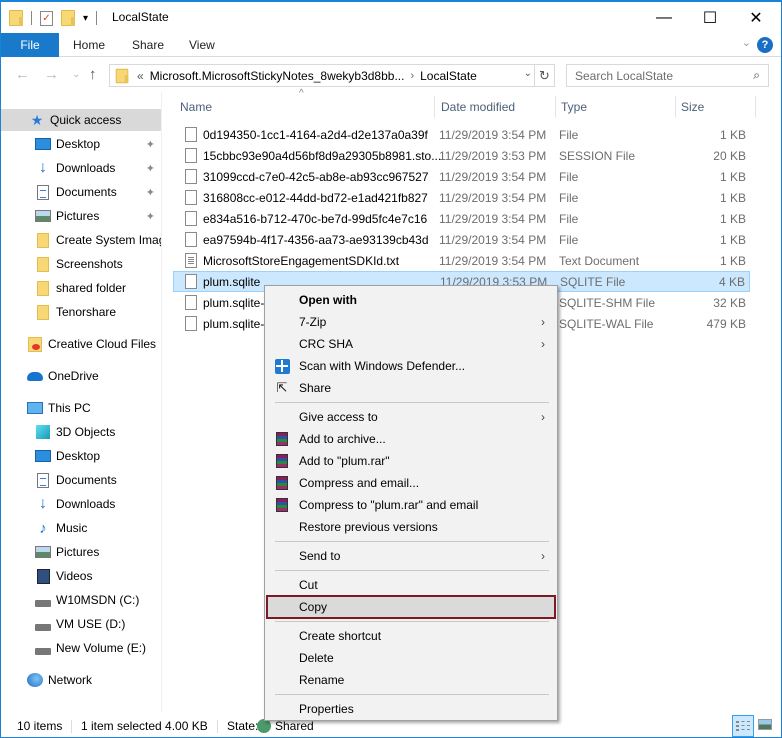  What do you see at coordinates (81, 528) in the screenshot?
I see `sidebar-item-music: ♪ Music` at bounding box center [81, 528].